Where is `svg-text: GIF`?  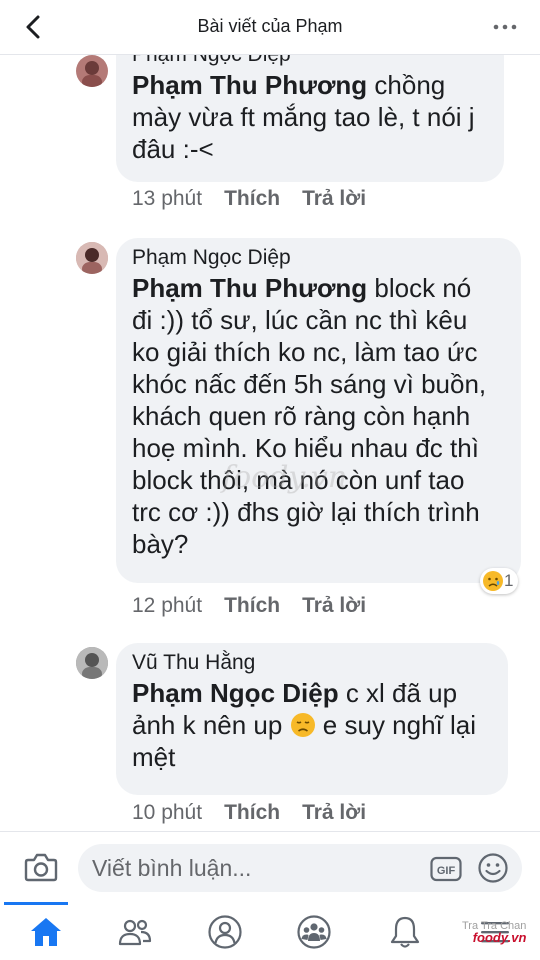 svg-text: GIF is located at coordinates (446, 871).